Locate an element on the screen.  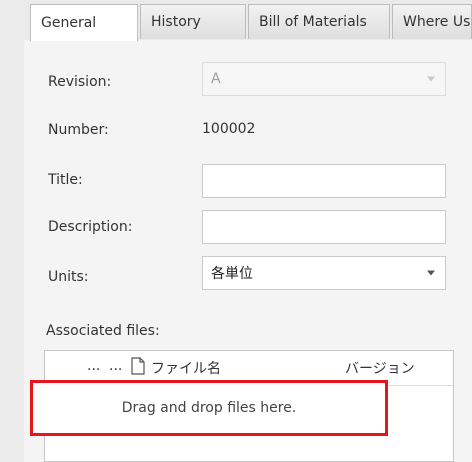
revision-label: Revision: is located at coordinates (80, 82).